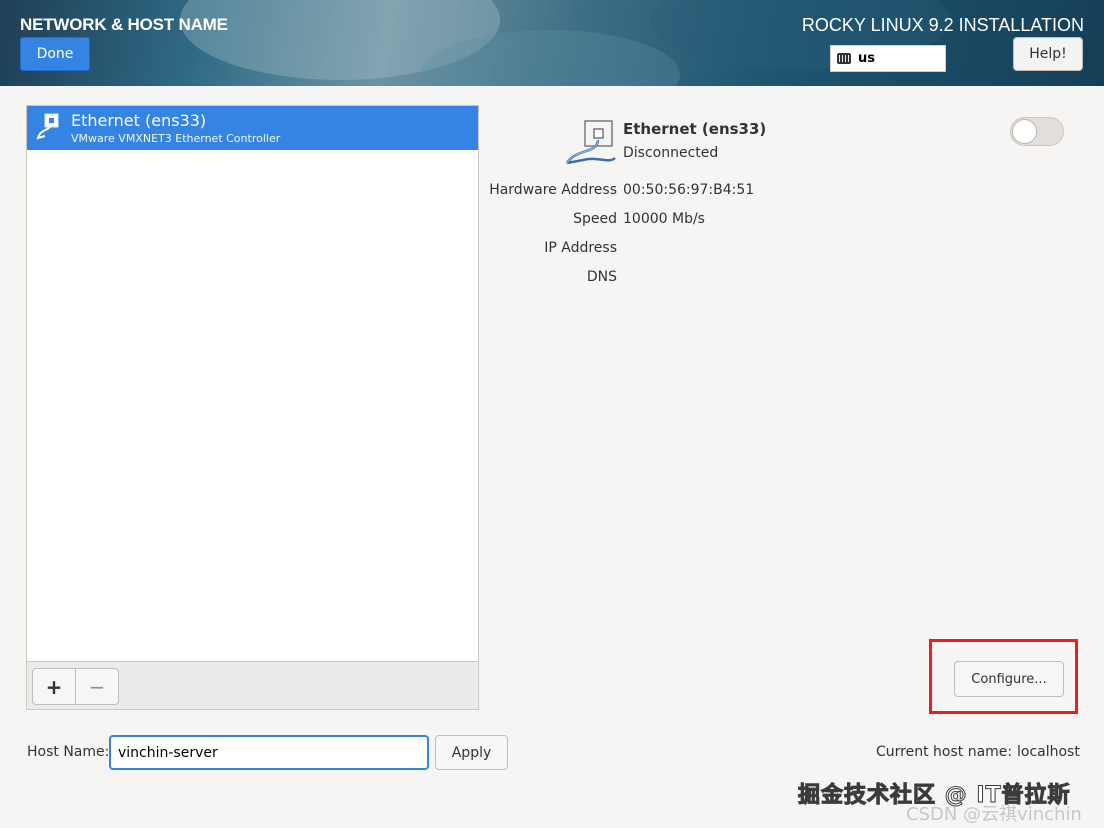 The height and width of the screenshot is (828, 1104). What do you see at coordinates (944, 752) in the screenshot?
I see `current-host-name-label: Current host name:` at bounding box center [944, 752].